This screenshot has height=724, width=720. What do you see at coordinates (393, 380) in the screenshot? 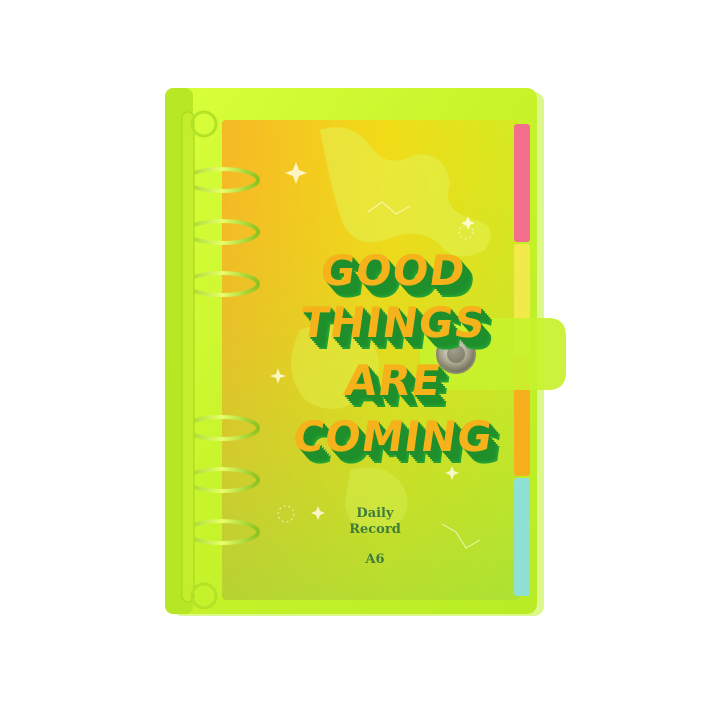
I see `cover-title-line-3: ARE` at bounding box center [393, 380].